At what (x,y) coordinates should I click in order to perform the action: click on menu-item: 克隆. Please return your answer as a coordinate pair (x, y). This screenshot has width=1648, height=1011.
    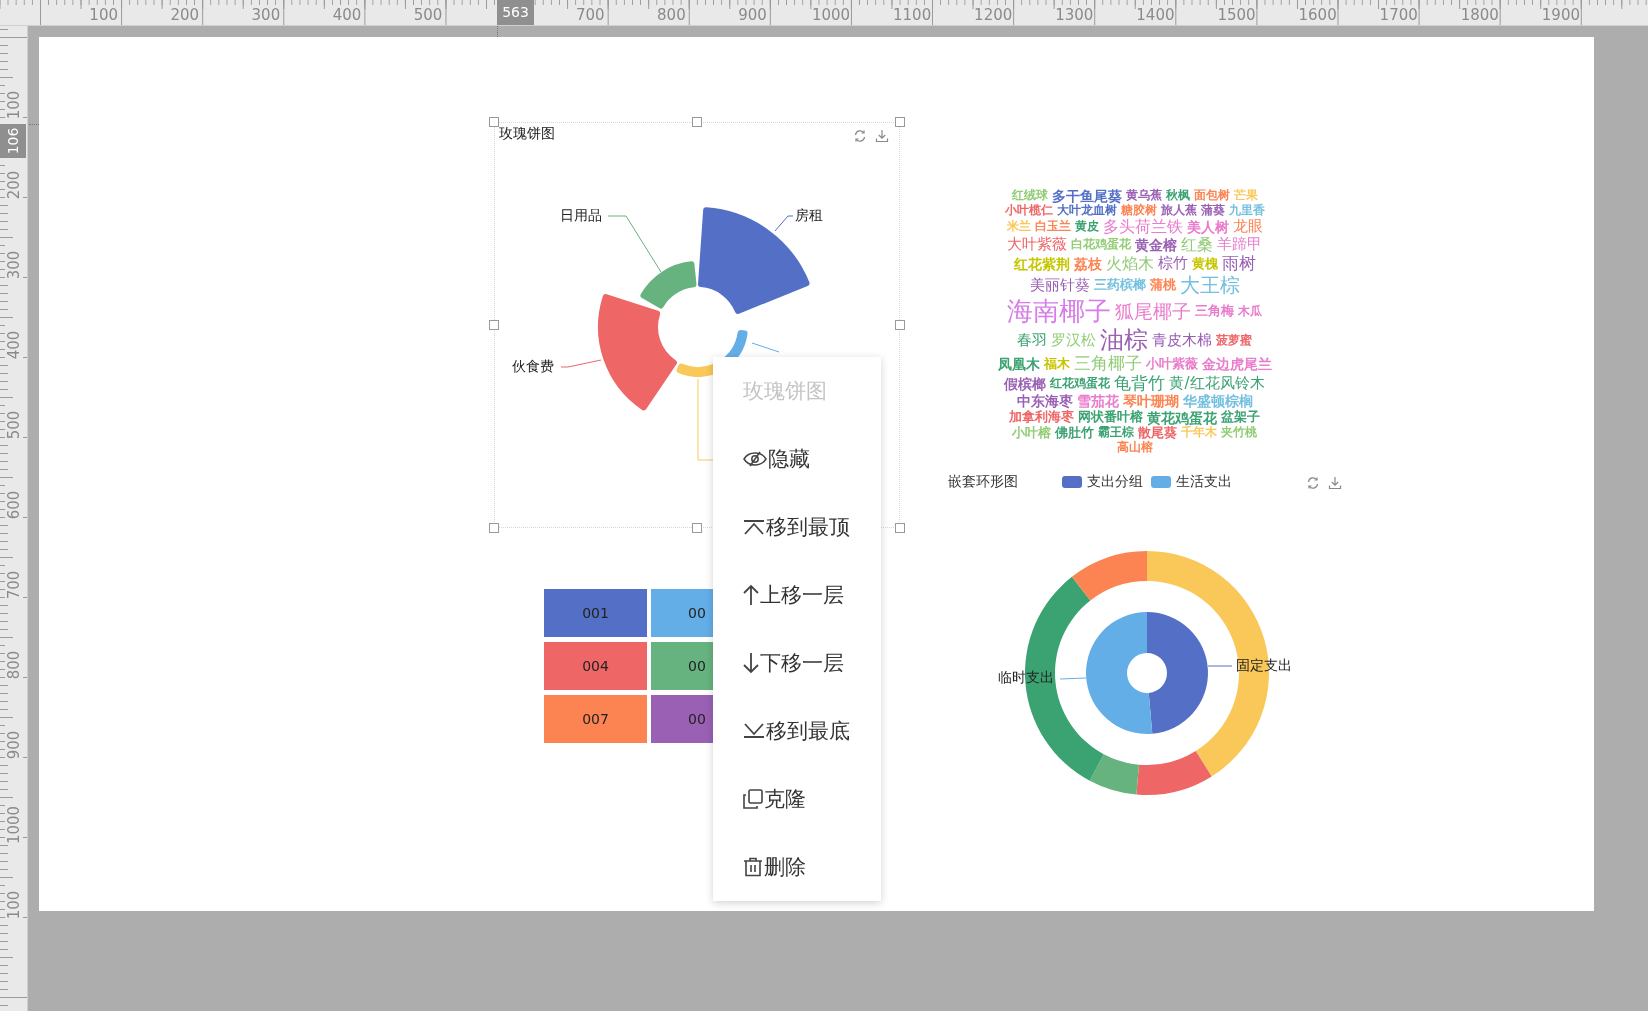
    Looking at the image, I should click on (797, 799).